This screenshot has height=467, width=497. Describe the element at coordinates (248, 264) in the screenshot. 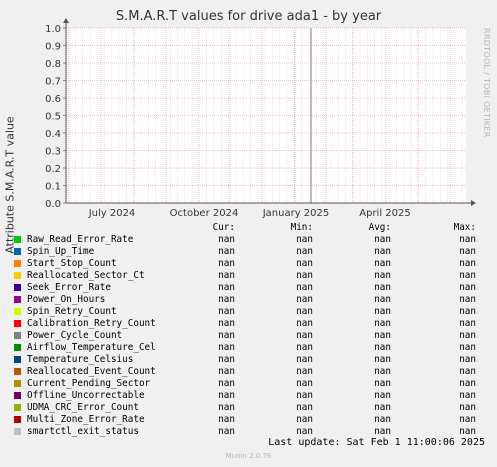

I see `legend-row: Start_Stop_Count nan nan nan nan` at that location.